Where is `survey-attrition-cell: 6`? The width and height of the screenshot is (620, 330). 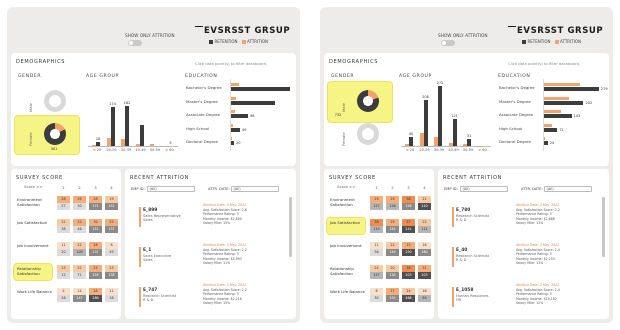 survey-attrition-cell: 6 is located at coordinates (376, 291).